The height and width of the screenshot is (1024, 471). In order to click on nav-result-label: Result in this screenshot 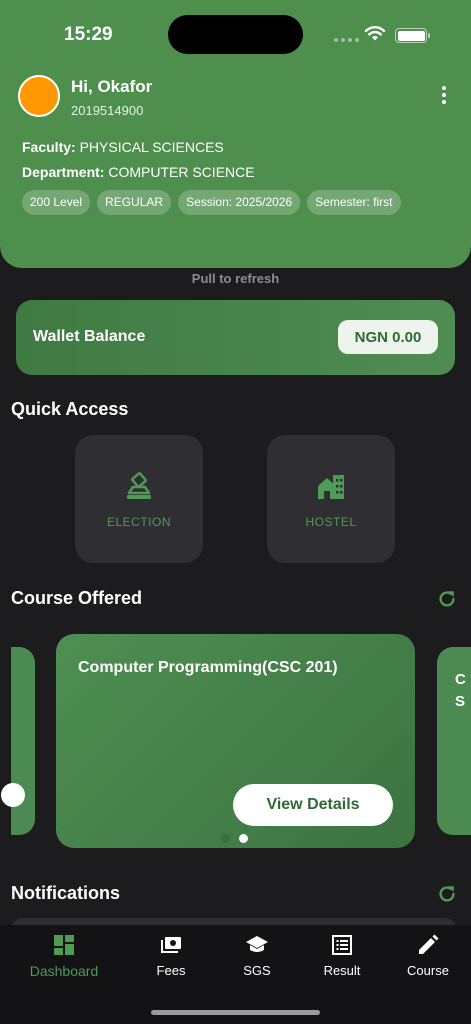, I will do `click(342, 970)`.